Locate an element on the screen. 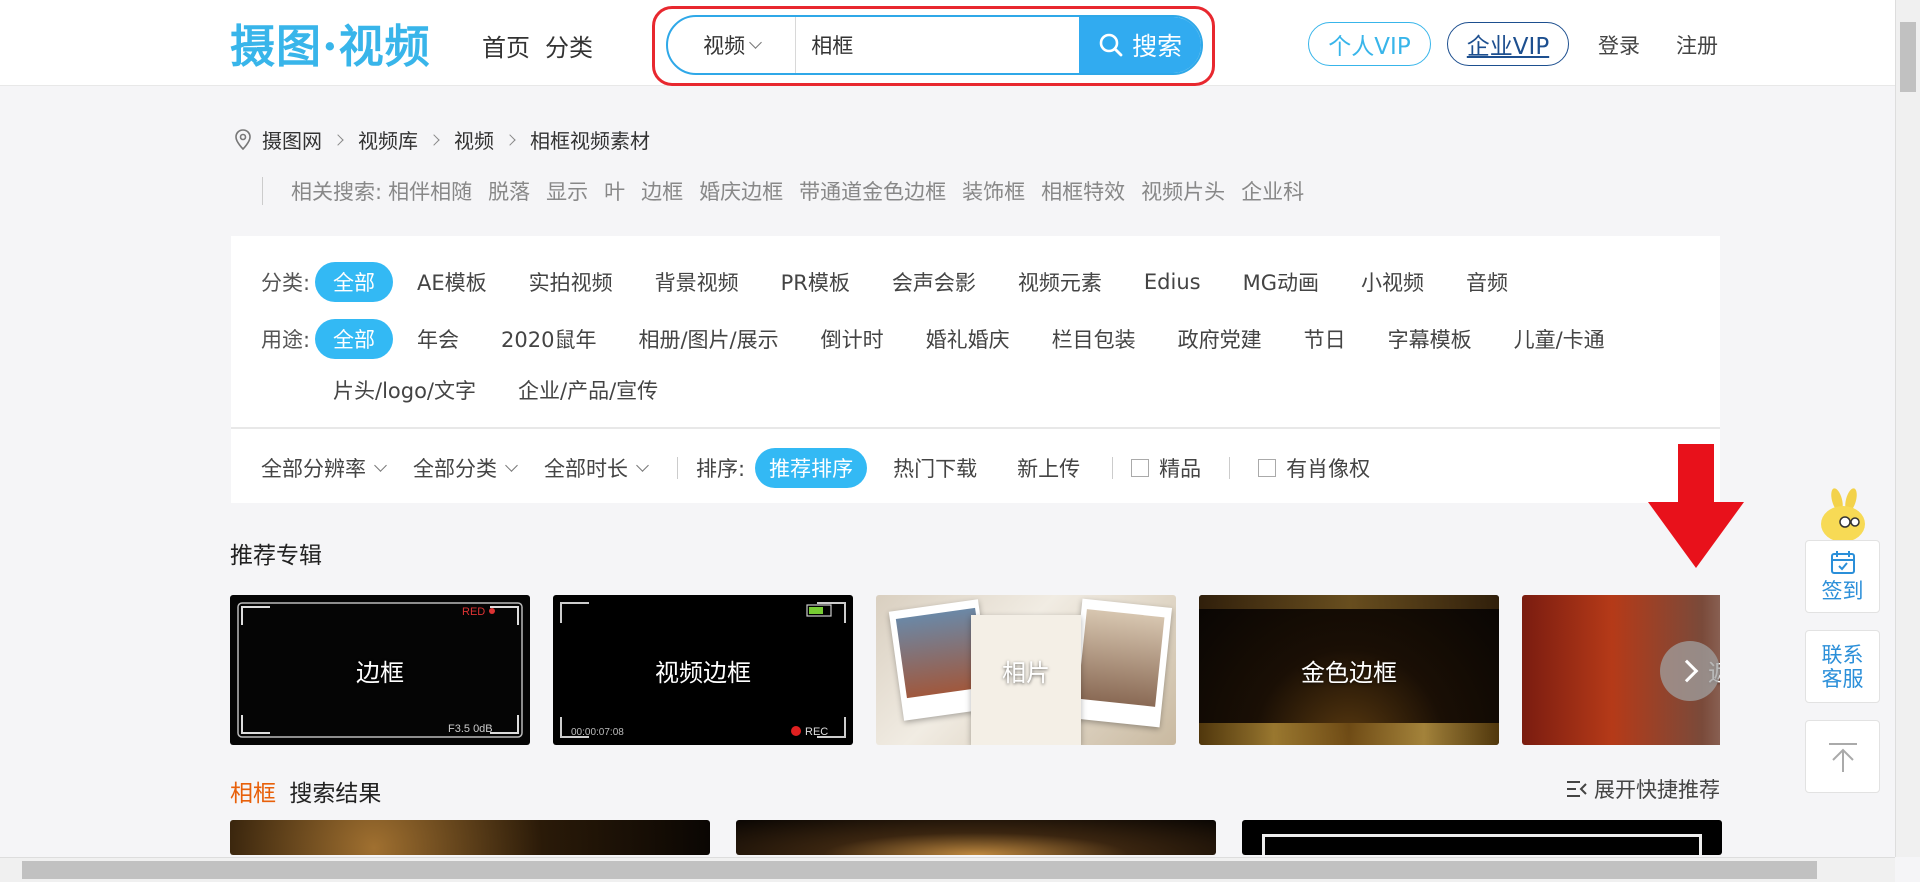 The image size is (1920, 882). category-pill: AE模板 is located at coordinates (452, 282).